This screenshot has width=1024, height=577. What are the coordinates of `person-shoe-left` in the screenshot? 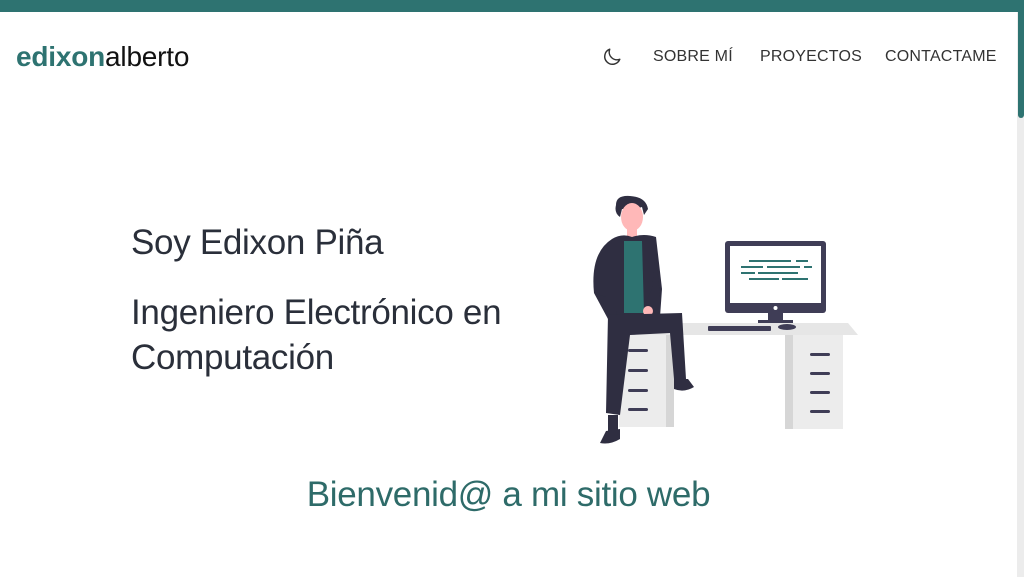 It's located at (610, 436).